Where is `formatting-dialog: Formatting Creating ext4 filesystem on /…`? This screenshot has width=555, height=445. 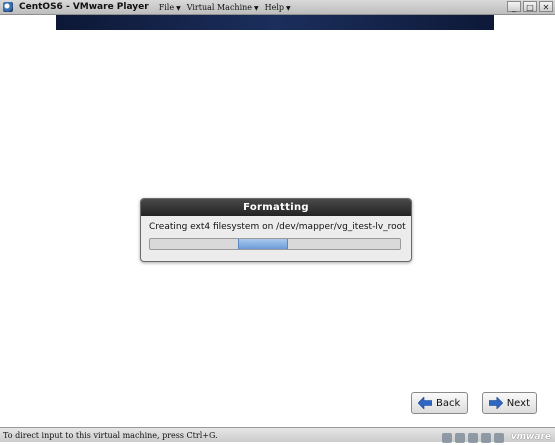
formatting-dialog: Formatting Creating ext4 filesystem on /… is located at coordinates (276, 230).